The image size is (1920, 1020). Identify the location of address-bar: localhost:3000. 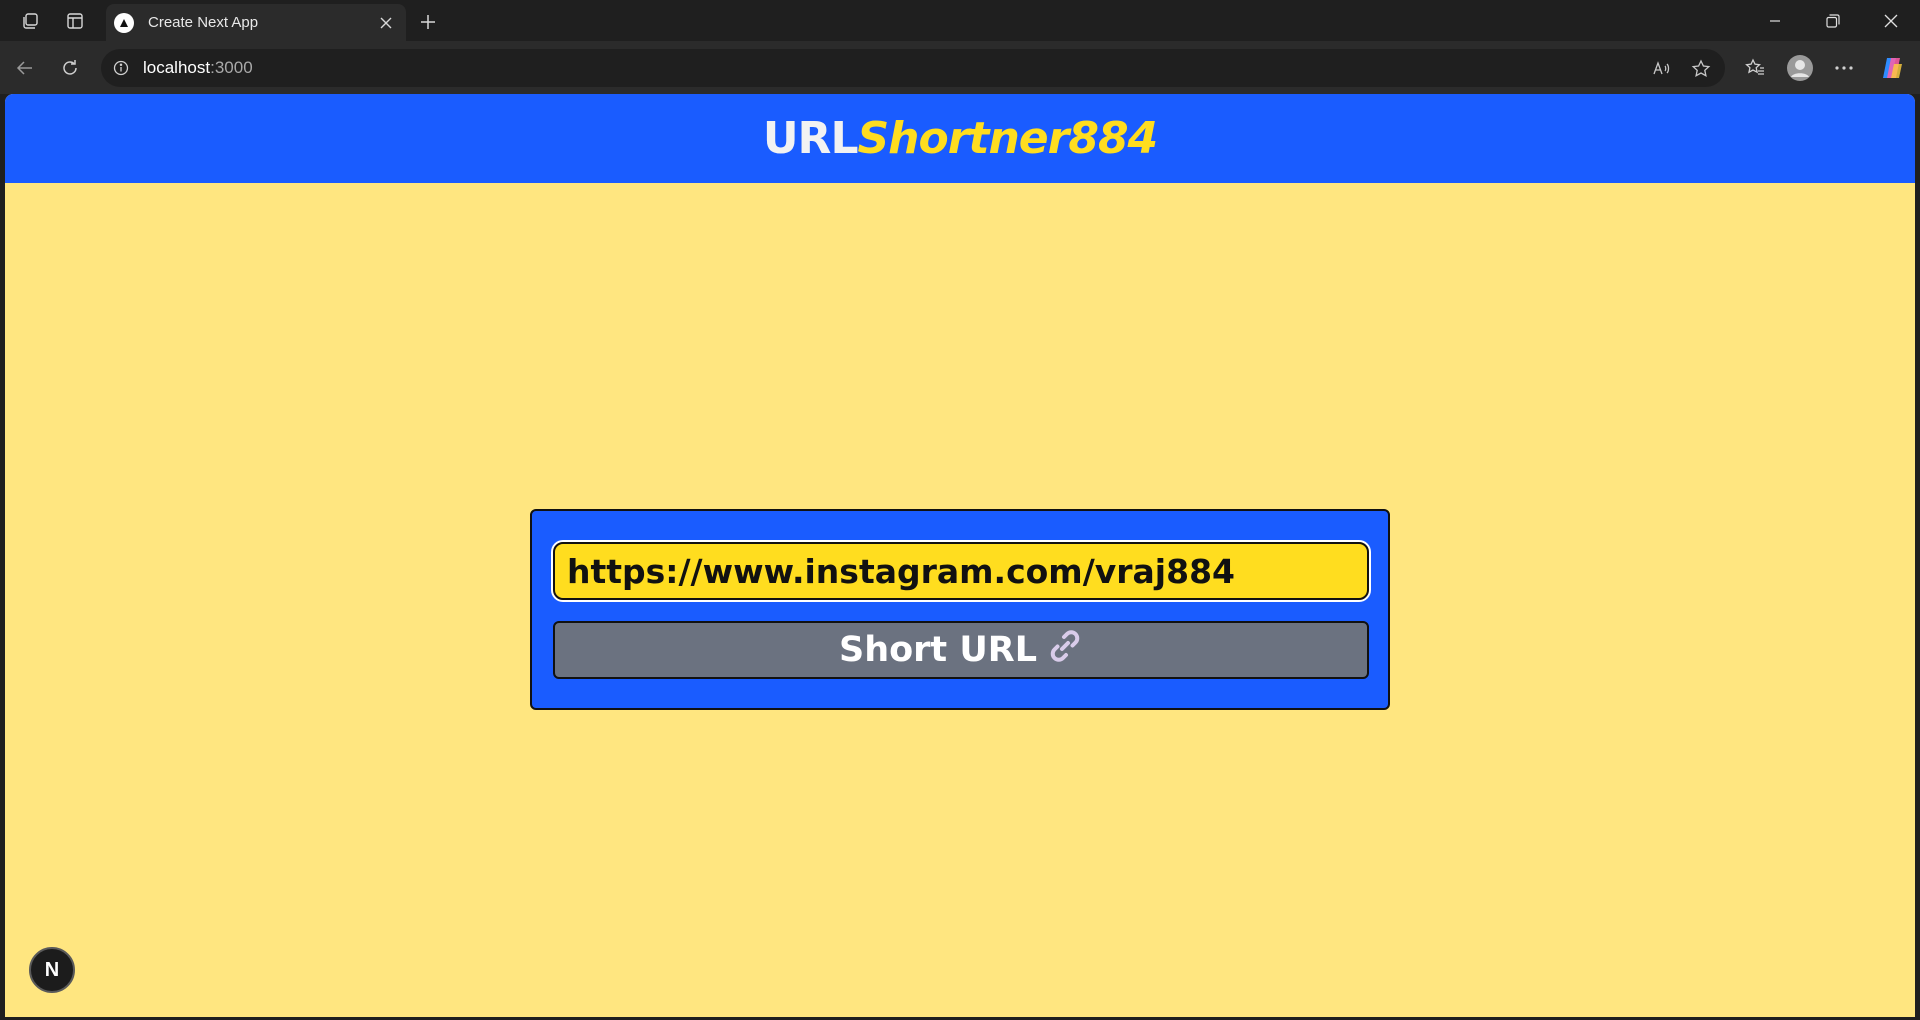
(913, 68).